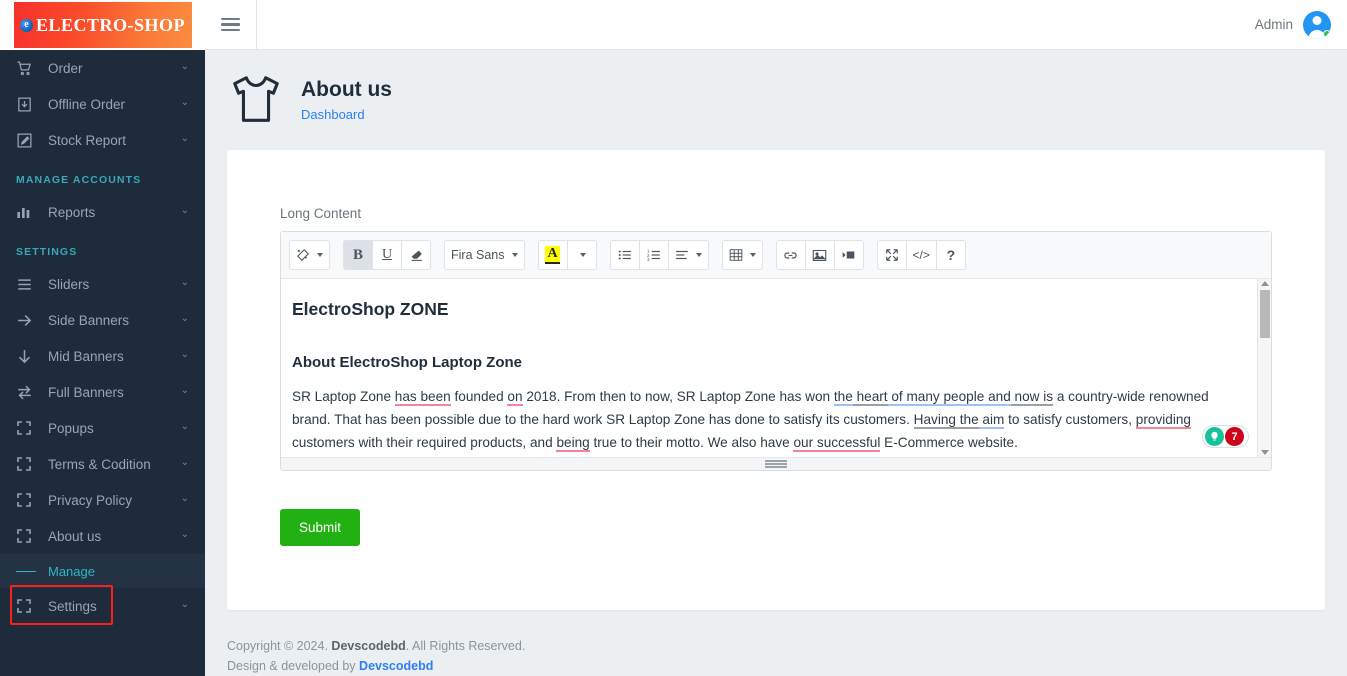 This screenshot has width=1347, height=676. What do you see at coordinates (790, 255) in the screenshot?
I see `insert-link-button` at bounding box center [790, 255].